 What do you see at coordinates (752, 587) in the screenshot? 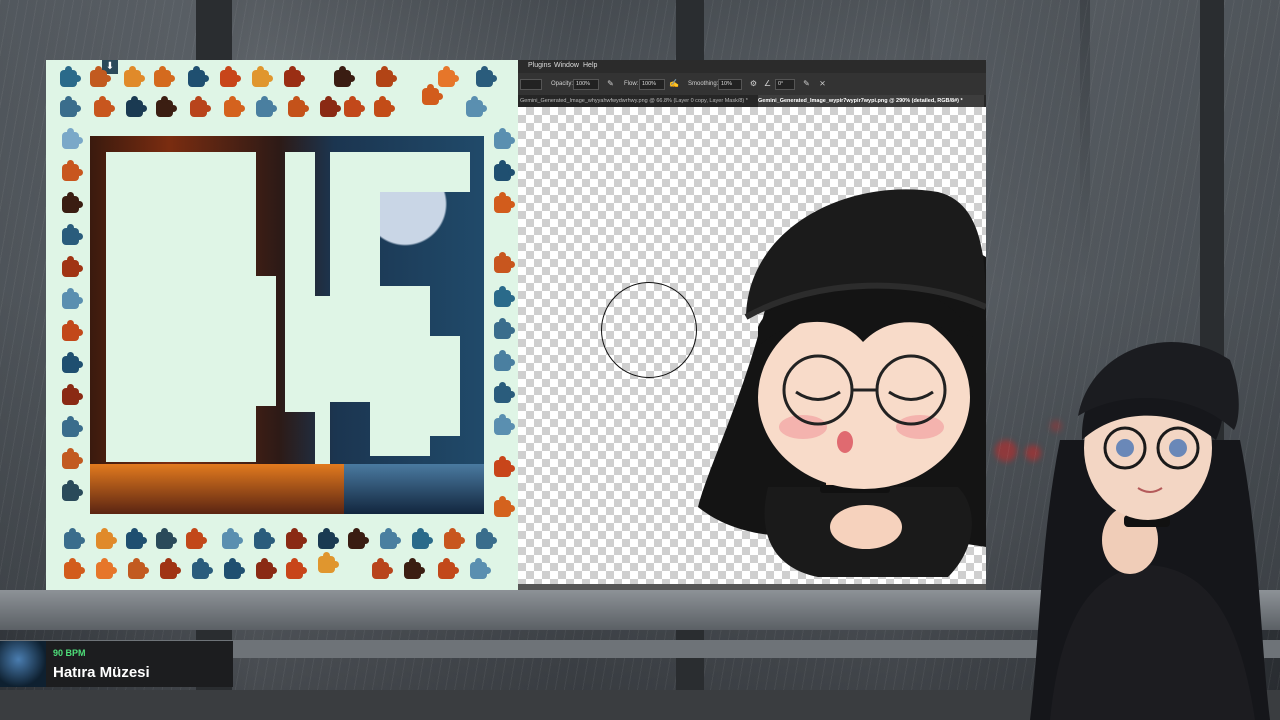
I see `horizontal-scrollbar` at bounding box center [752, 587].